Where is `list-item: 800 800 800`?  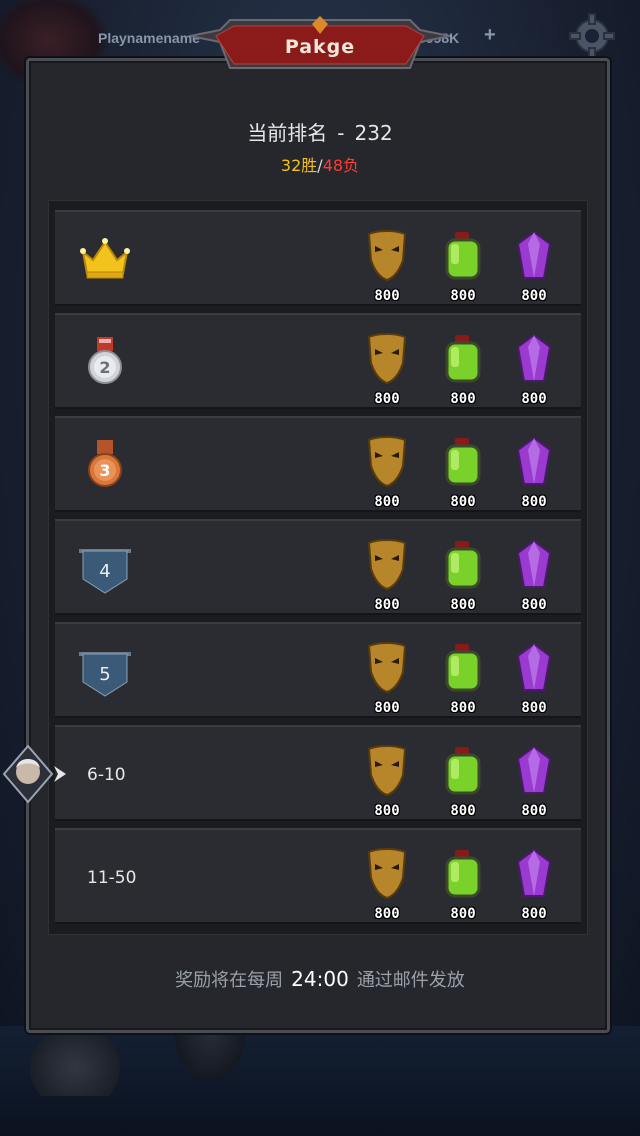 list-item: 800 800 800 is located at coordinates (318, 258).